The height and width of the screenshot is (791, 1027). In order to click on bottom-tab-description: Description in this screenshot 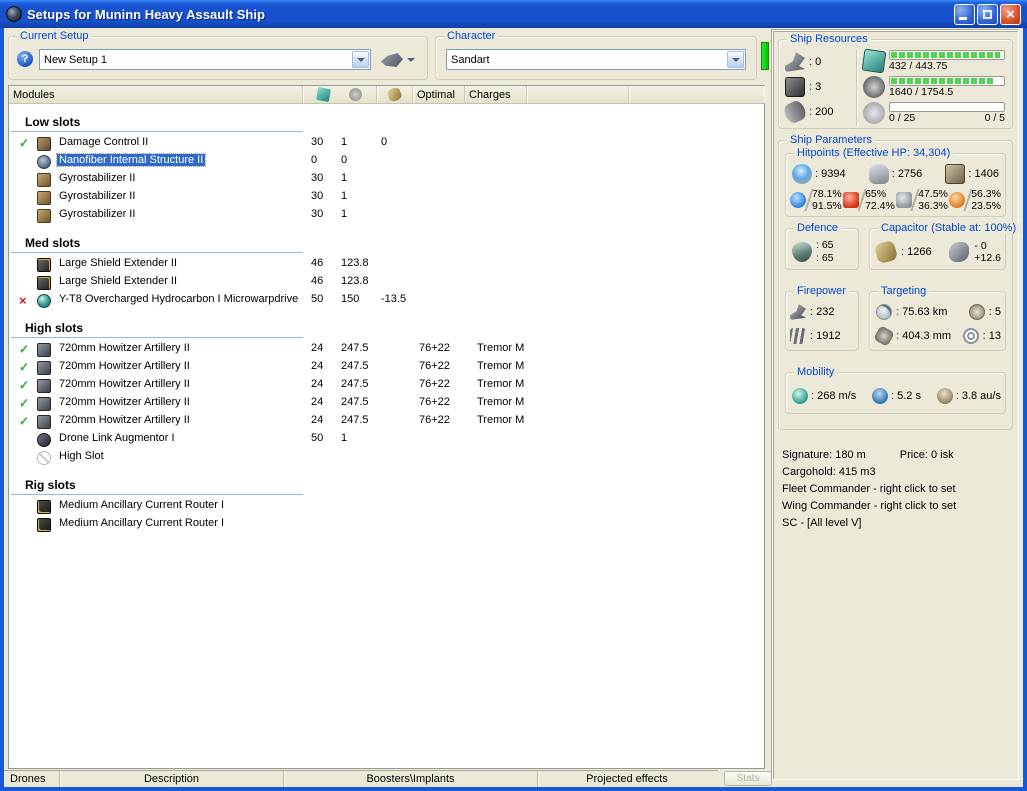, I will do `click(172, 779)`.